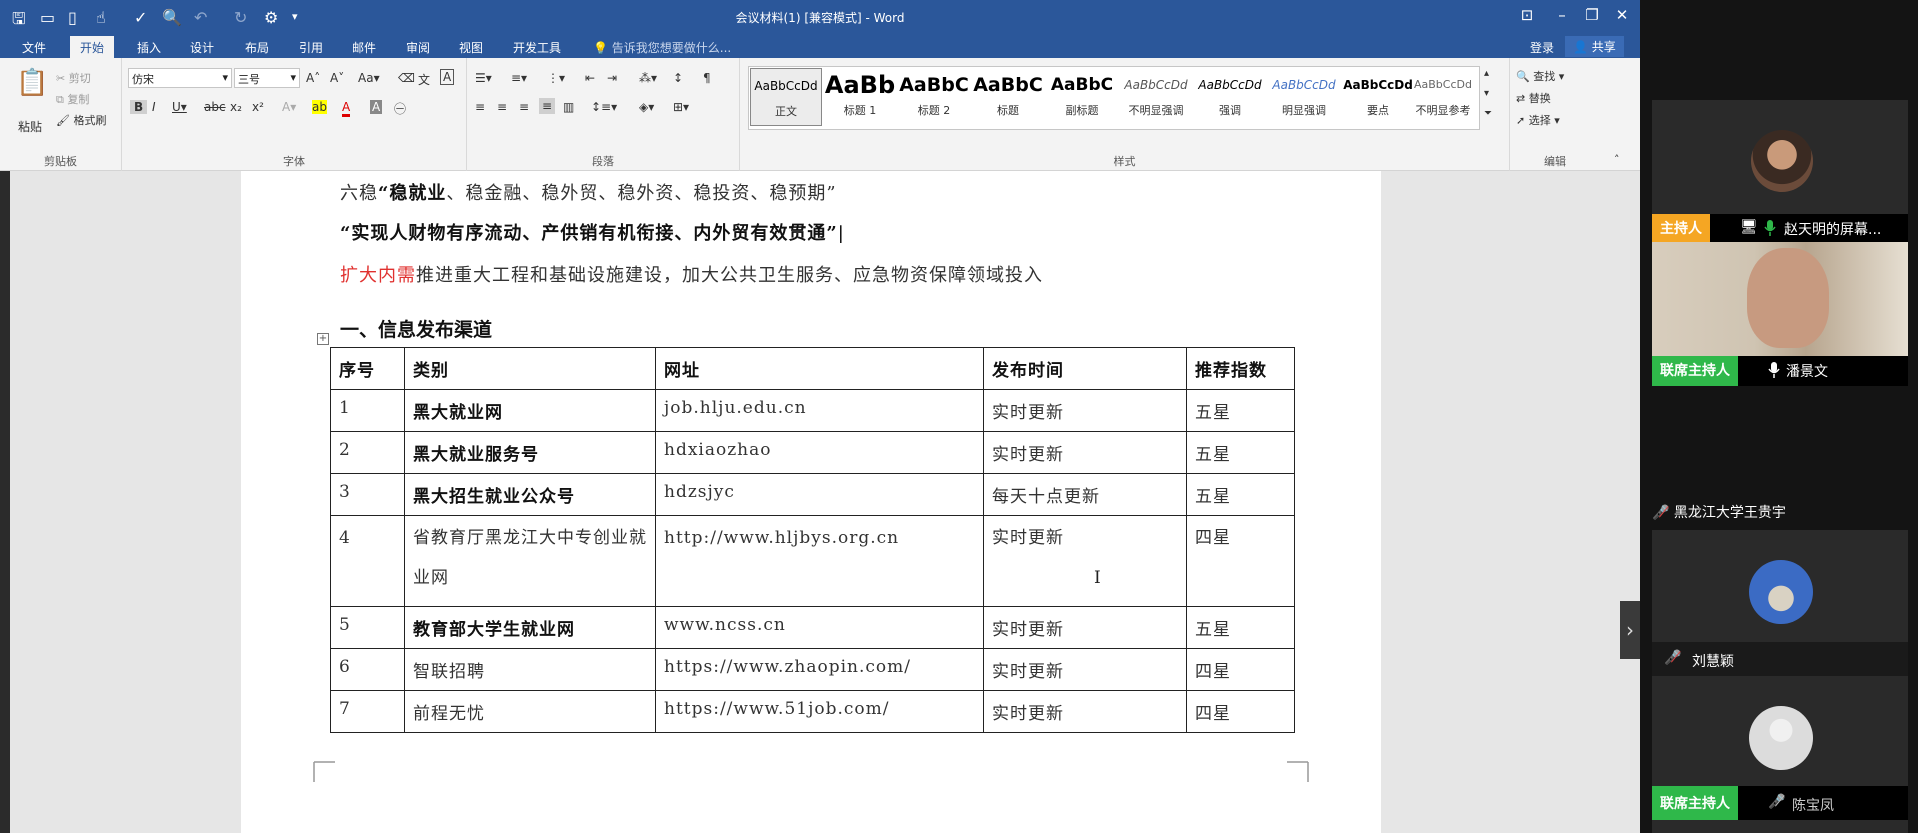 This screenshot has width=1918, height=833. Describe the element at coordinates (424, 79) in the screenshot. I see `phonetic-guide-icon: 文` at that location.